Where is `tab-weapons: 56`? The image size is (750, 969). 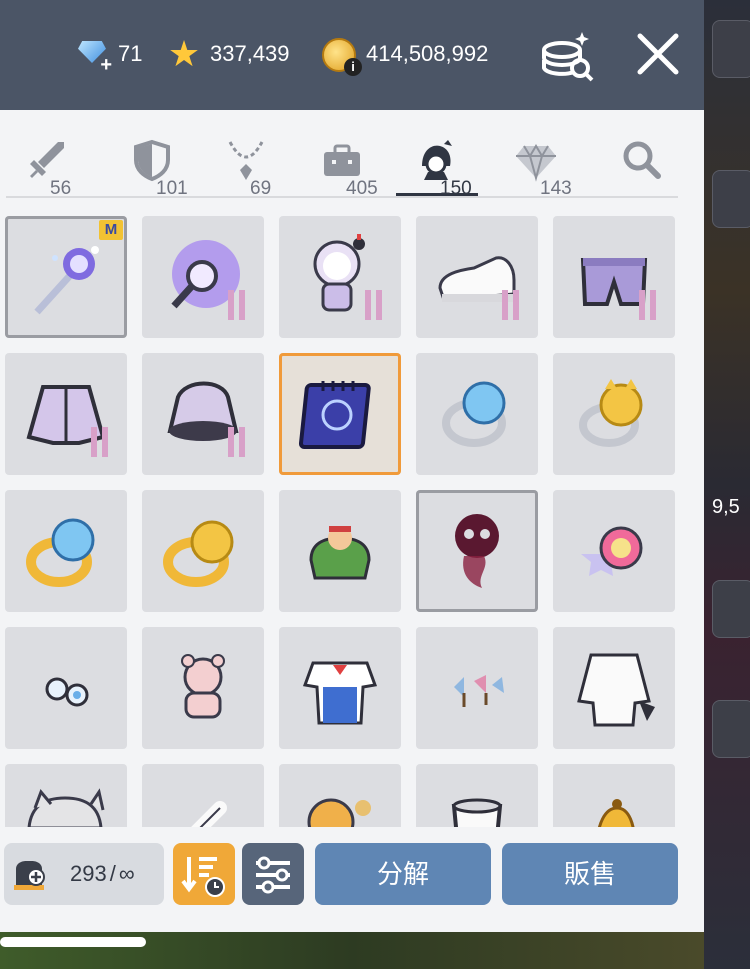 tab-weapons: 56 is located at coordinates (47, 165).